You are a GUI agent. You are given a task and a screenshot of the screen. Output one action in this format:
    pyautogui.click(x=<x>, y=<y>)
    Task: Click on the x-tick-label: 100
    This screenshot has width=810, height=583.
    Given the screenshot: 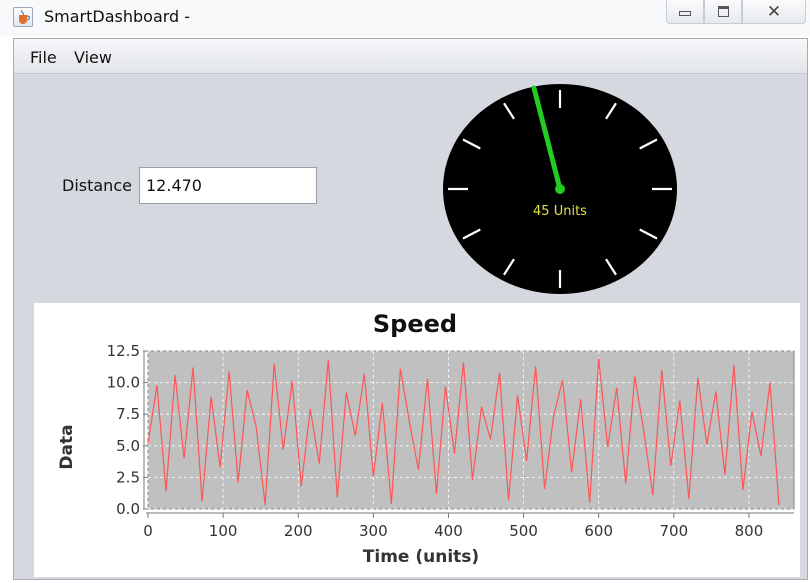 What is the action you would take?
    pyautogui.click(x=223, y=531)
    